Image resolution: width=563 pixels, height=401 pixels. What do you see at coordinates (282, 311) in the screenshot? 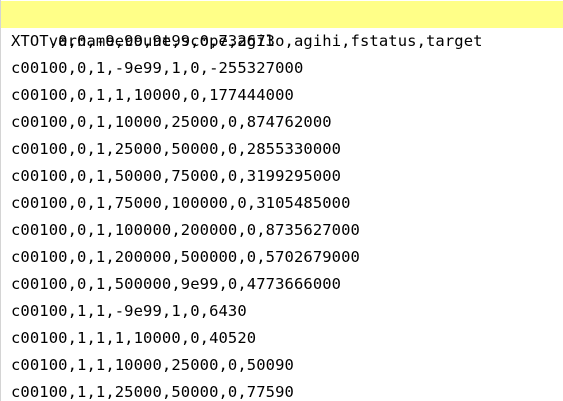
I see `text-line: c00100,1,1,-9e99,1,0,6430` at bounding box center [282, 311].